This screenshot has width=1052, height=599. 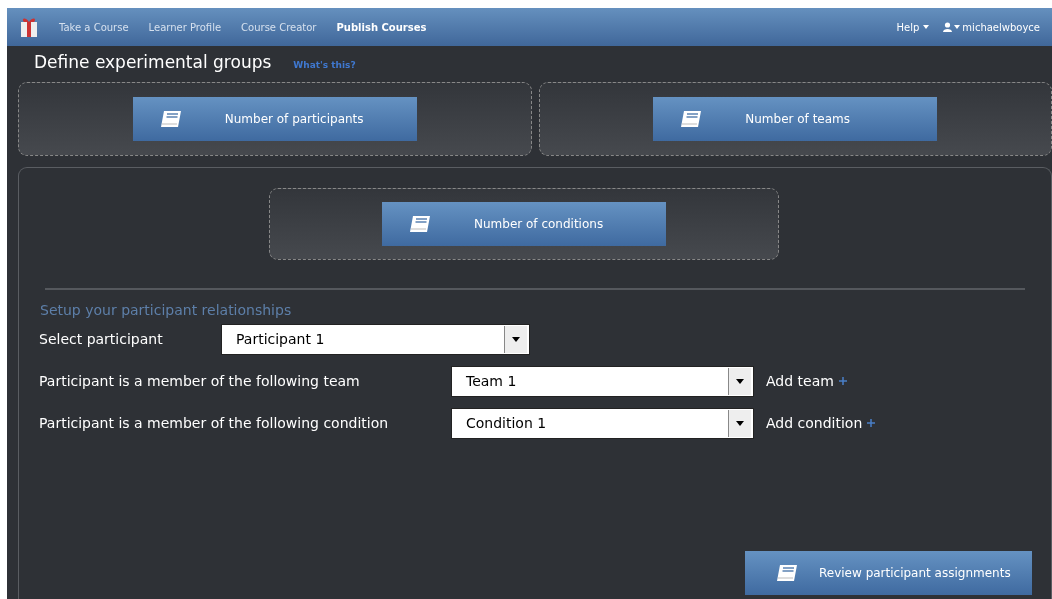 What do you see at coordinates (602, 381) in the screenshot?
I see `select-field: Team 1` at bounding box center [602, 381].